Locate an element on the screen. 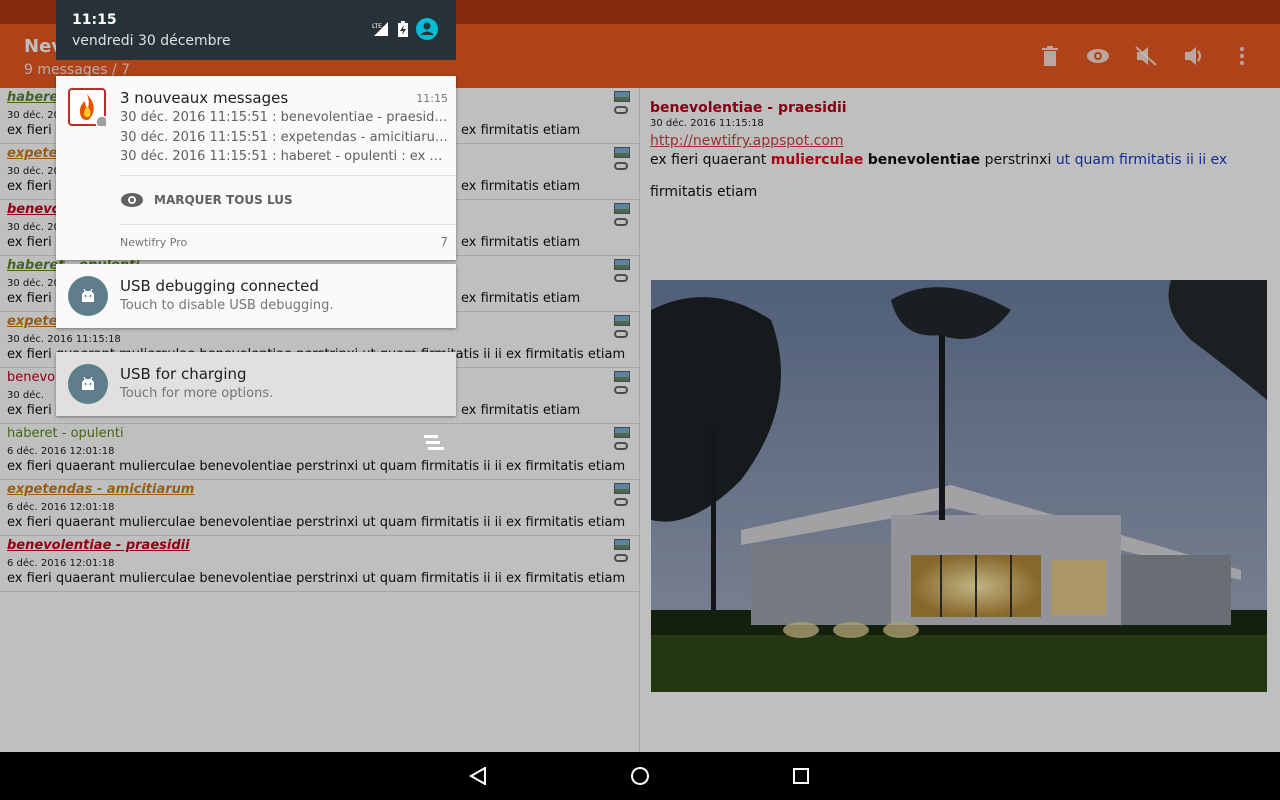 The image size is (1280, 800). battery-charging-icon is located at coordinates (403, 31).